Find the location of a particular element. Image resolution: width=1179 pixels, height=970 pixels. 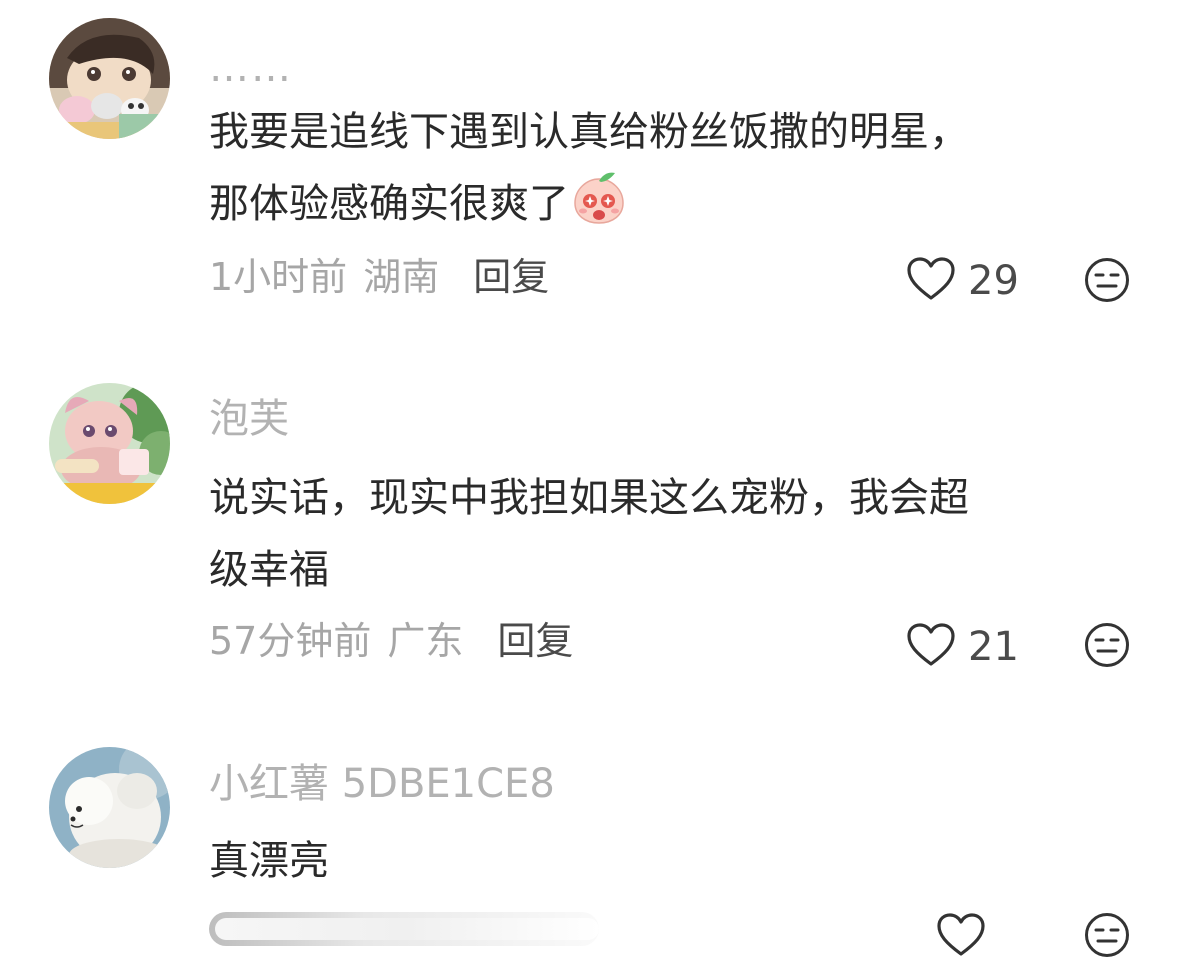

peach-surprised-emoji-icon is located at coordinates (599, 208).